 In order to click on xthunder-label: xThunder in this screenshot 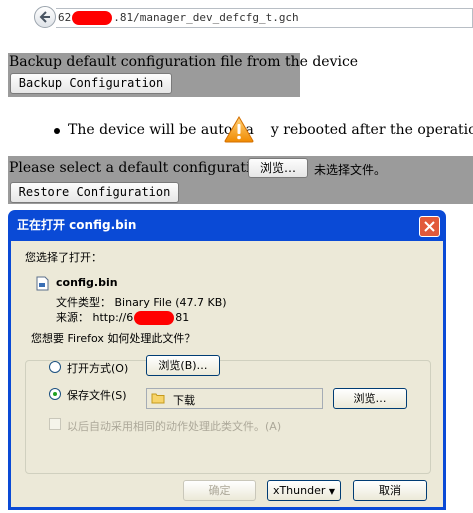, I will do `click(299, 490)`.